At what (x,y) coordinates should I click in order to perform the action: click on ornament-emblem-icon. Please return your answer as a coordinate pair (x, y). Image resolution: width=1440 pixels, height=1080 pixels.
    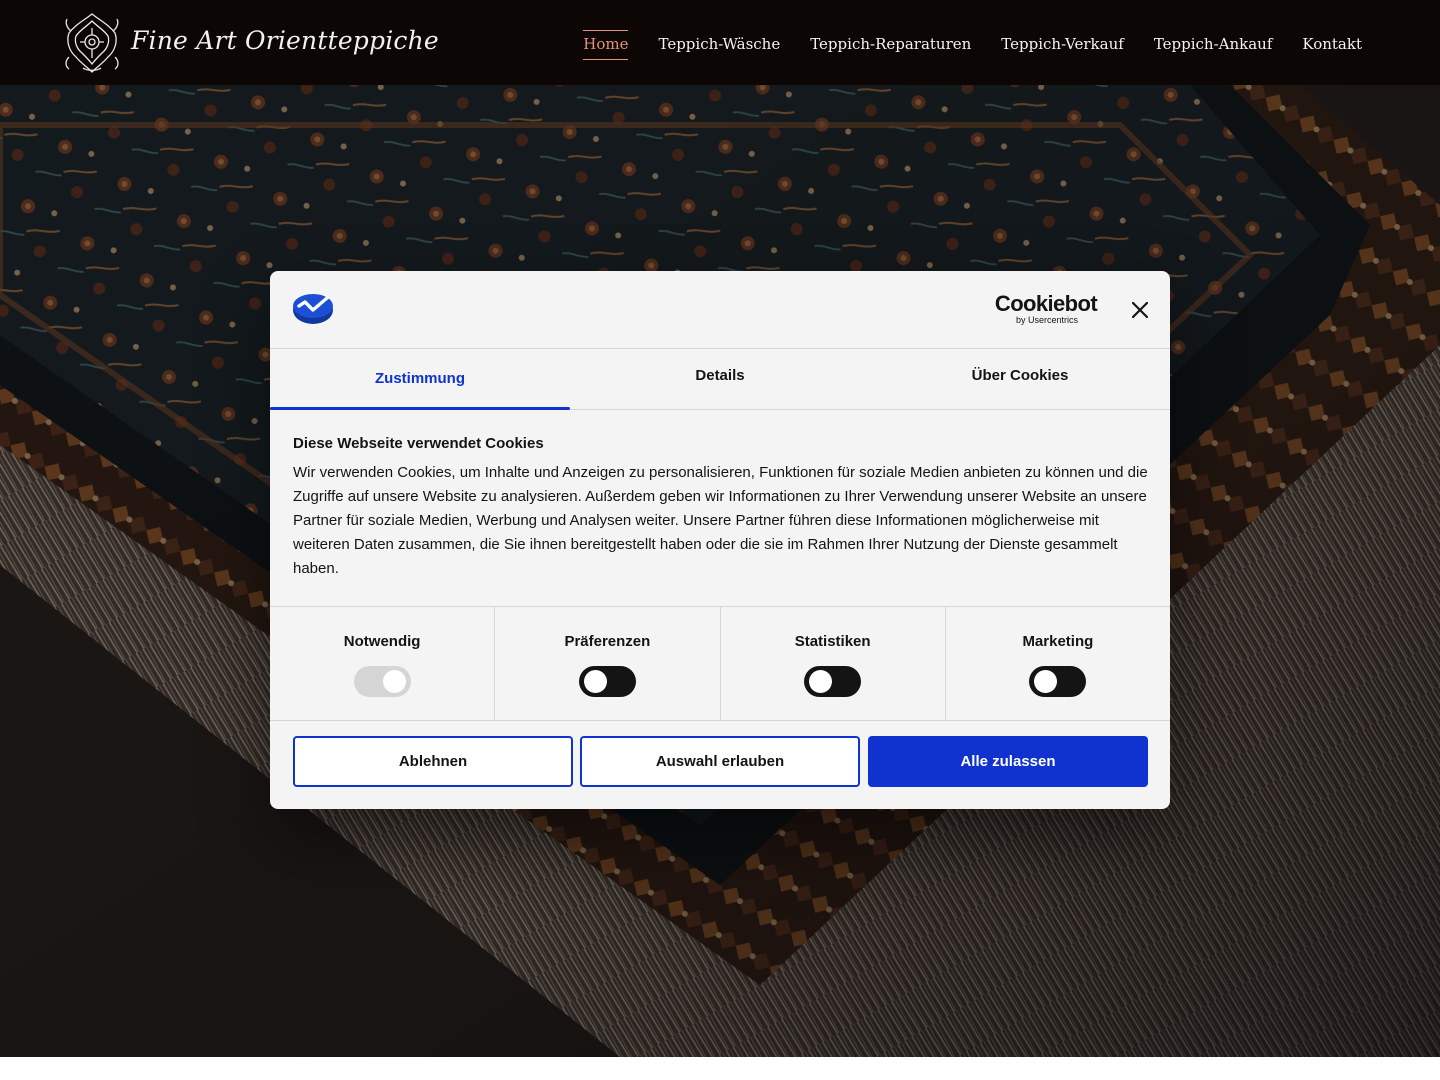
    Looking at the image, I should click on (92, 43).